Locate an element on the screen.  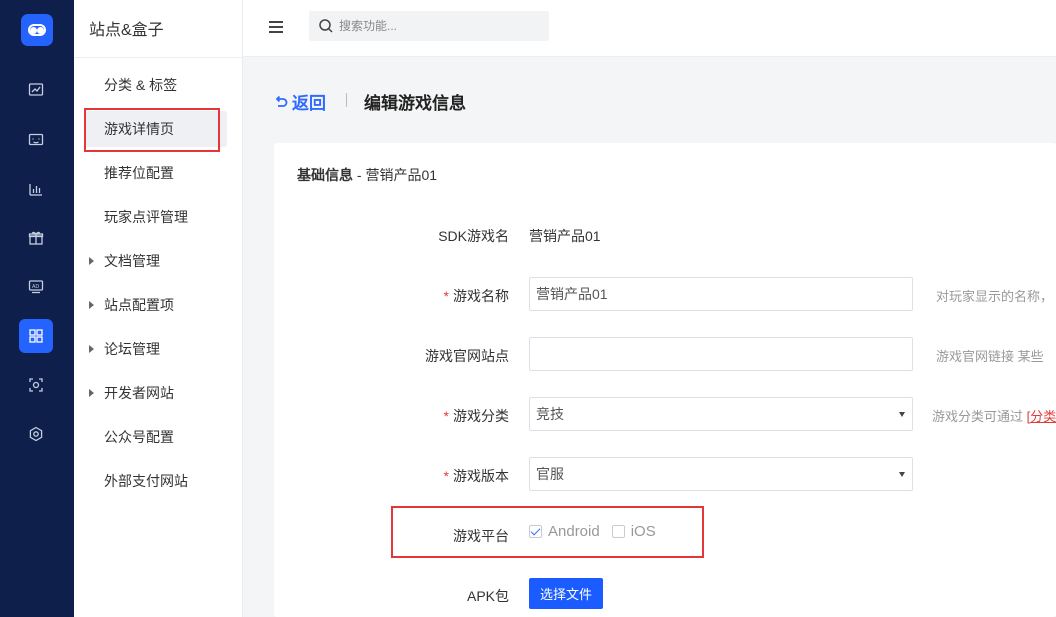
sidebar-item-docs: 文档管理 is located at coordinates (159, 261).